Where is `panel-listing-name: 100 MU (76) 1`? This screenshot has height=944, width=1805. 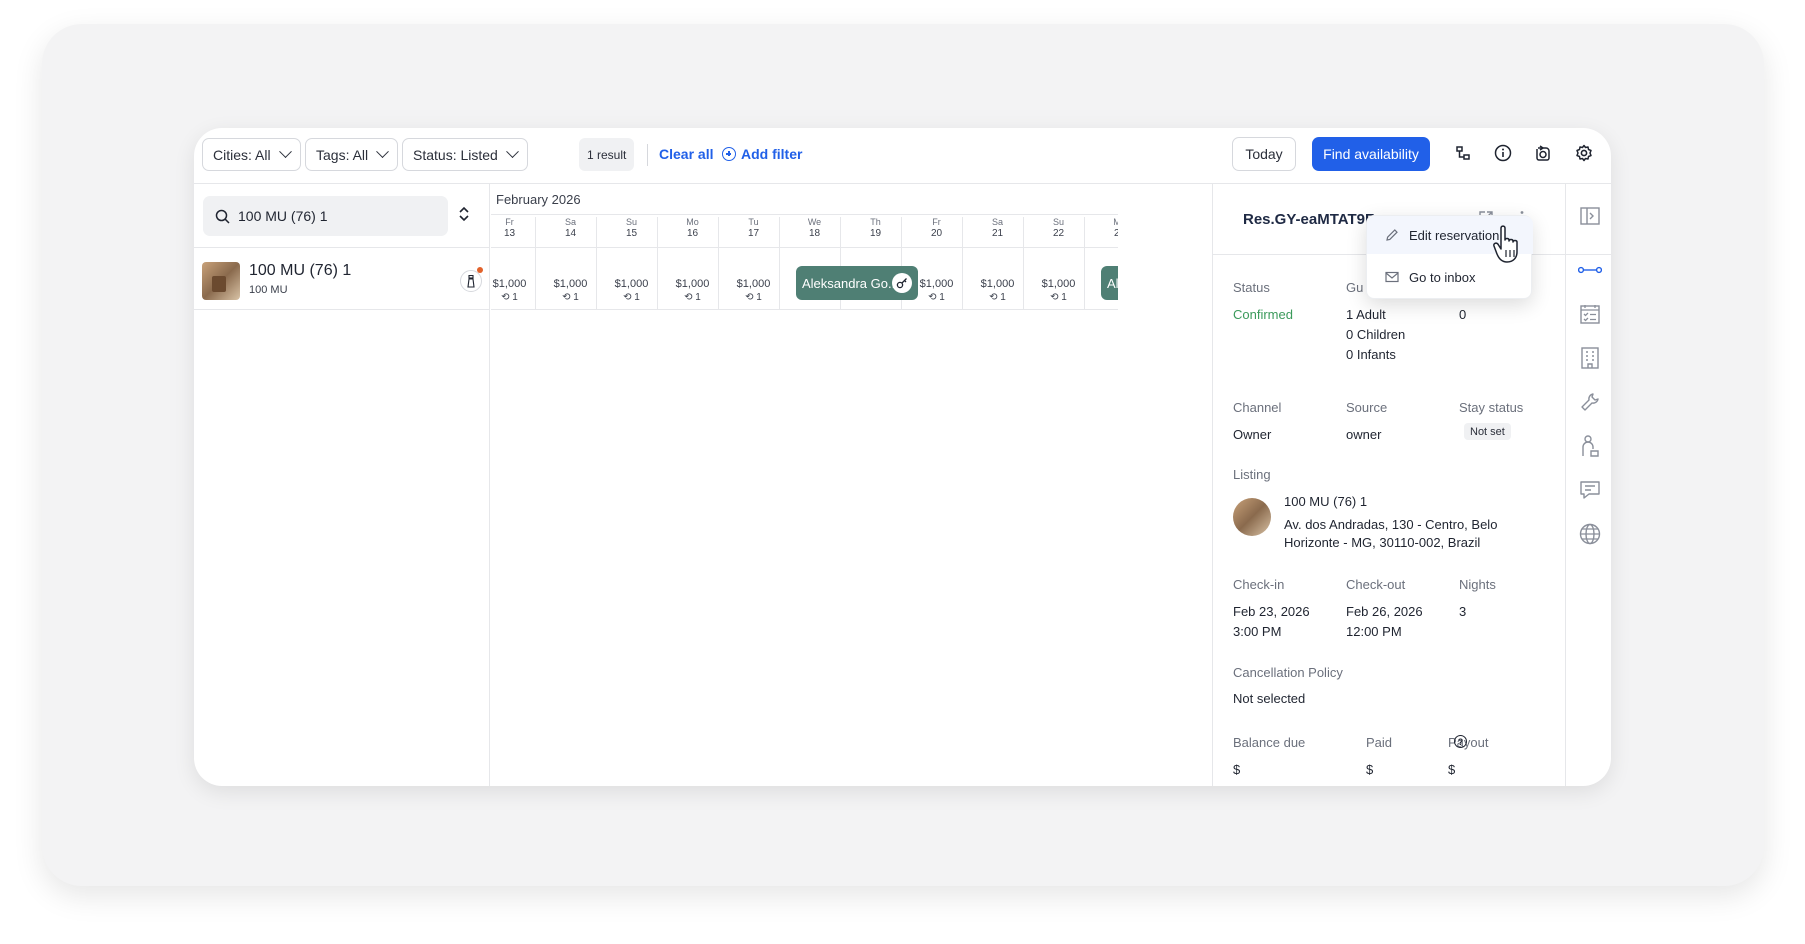
panel-listing-name: 100 MU (76) 1 is located at coordinates (1325, 502).